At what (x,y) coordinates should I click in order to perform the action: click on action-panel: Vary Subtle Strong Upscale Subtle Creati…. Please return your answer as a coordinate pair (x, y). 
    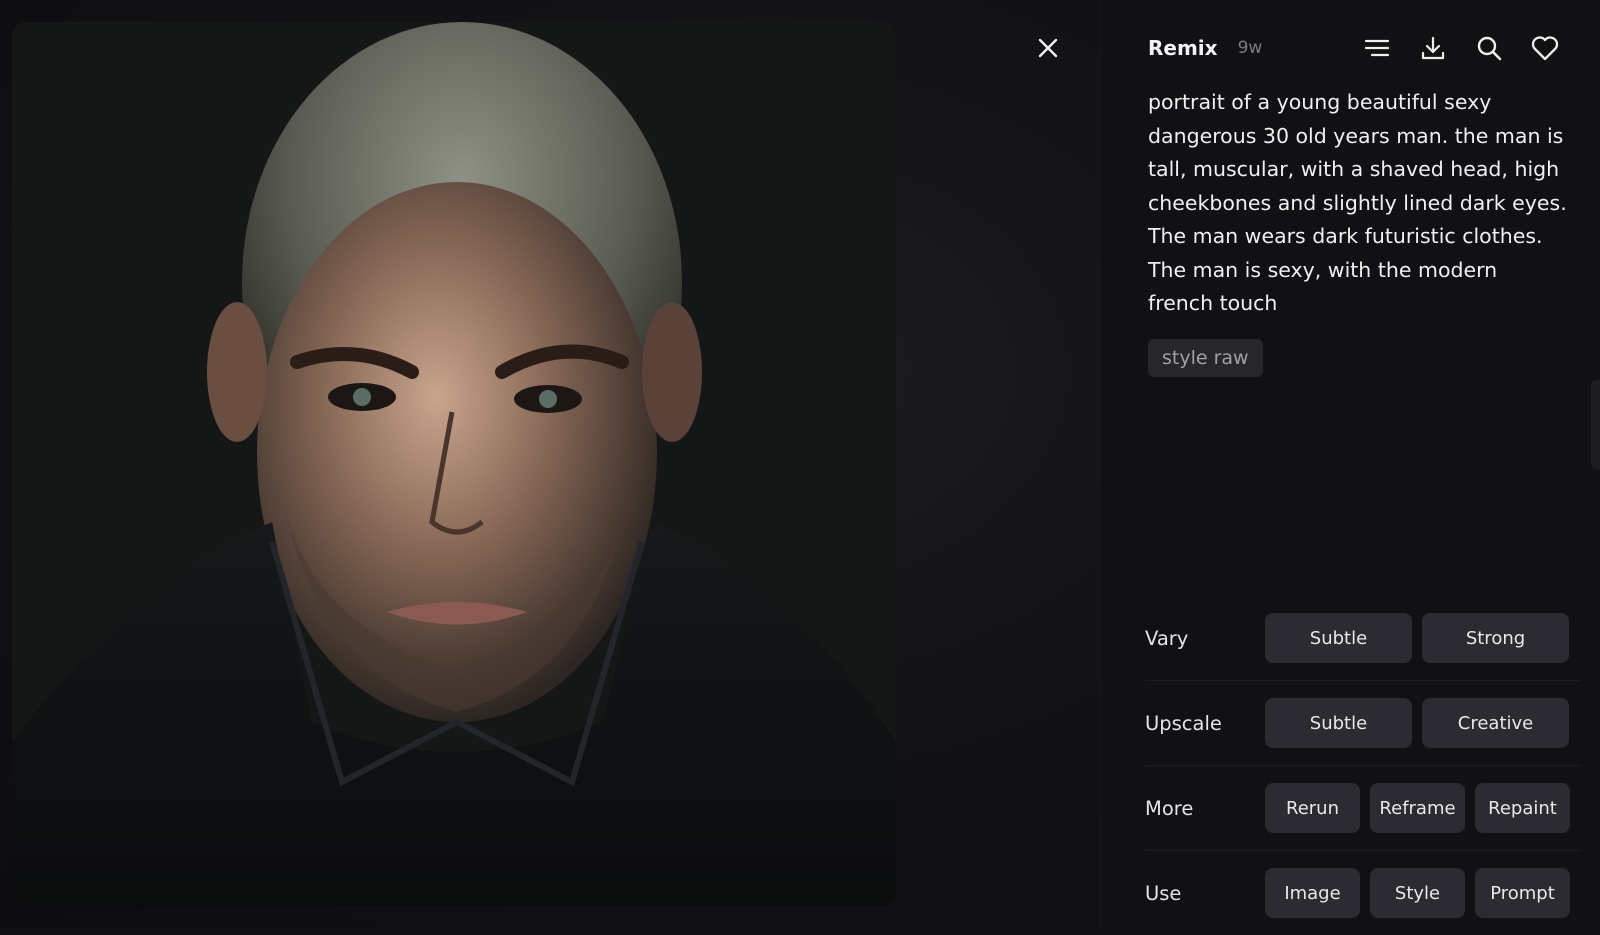
    Looking at the image, I should click on (1363, 765).